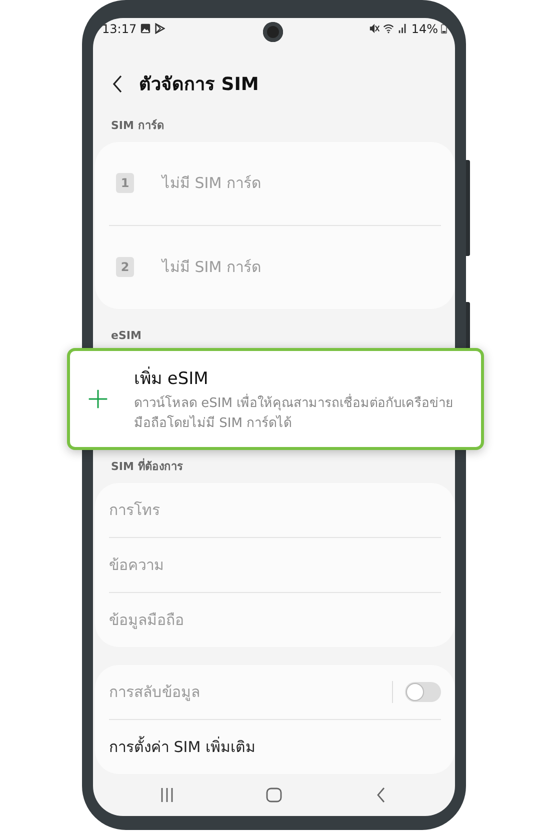  I want to click on section-heading: eSIM, so click(126, 335).